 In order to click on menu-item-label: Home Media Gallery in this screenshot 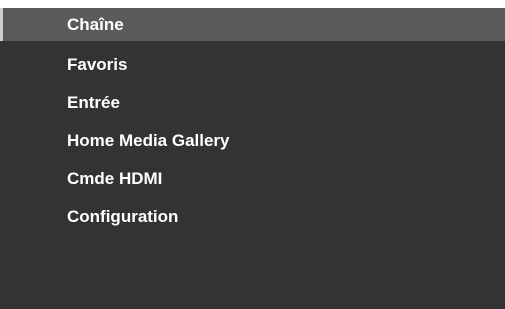, I will do `click(148, 140)`.